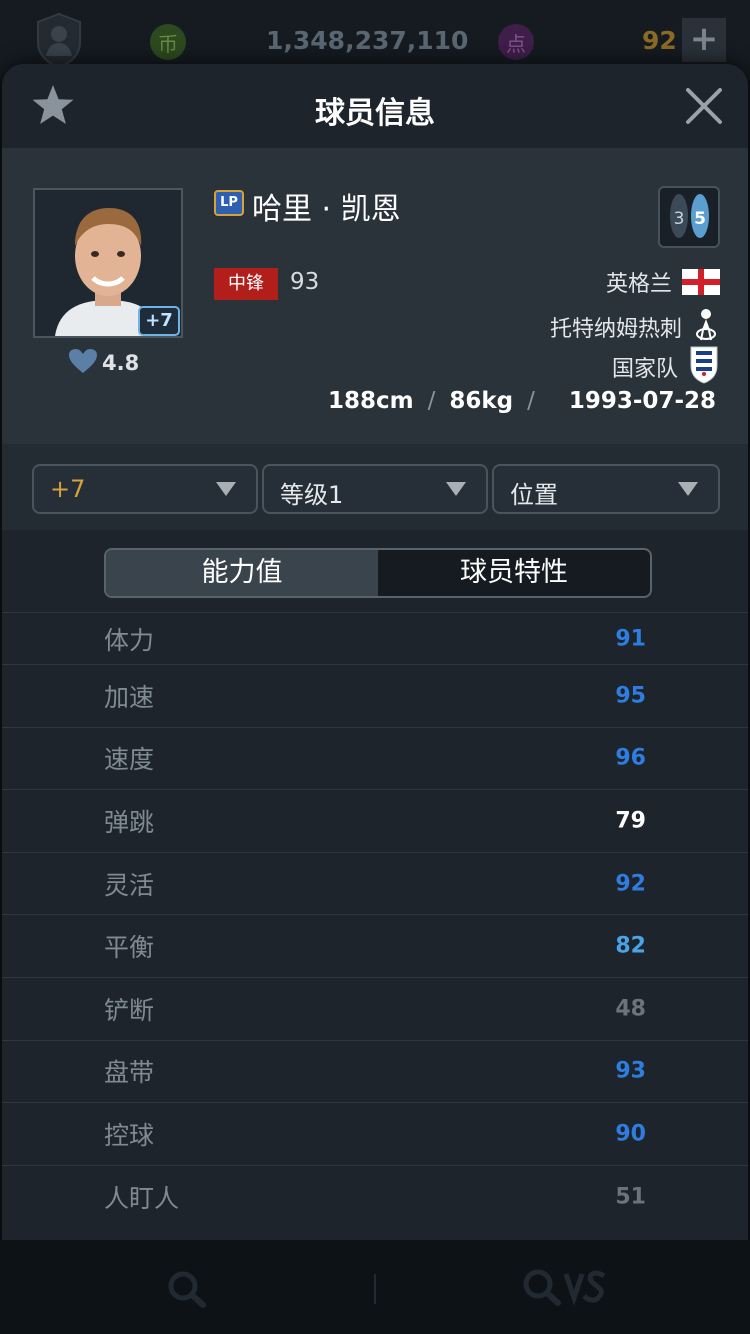 The image size is (750, 1334). What do you see at coordinates (679, 219) in the screenshot?
I see `left-foot-value: 3` at bounding box center [679, 219].